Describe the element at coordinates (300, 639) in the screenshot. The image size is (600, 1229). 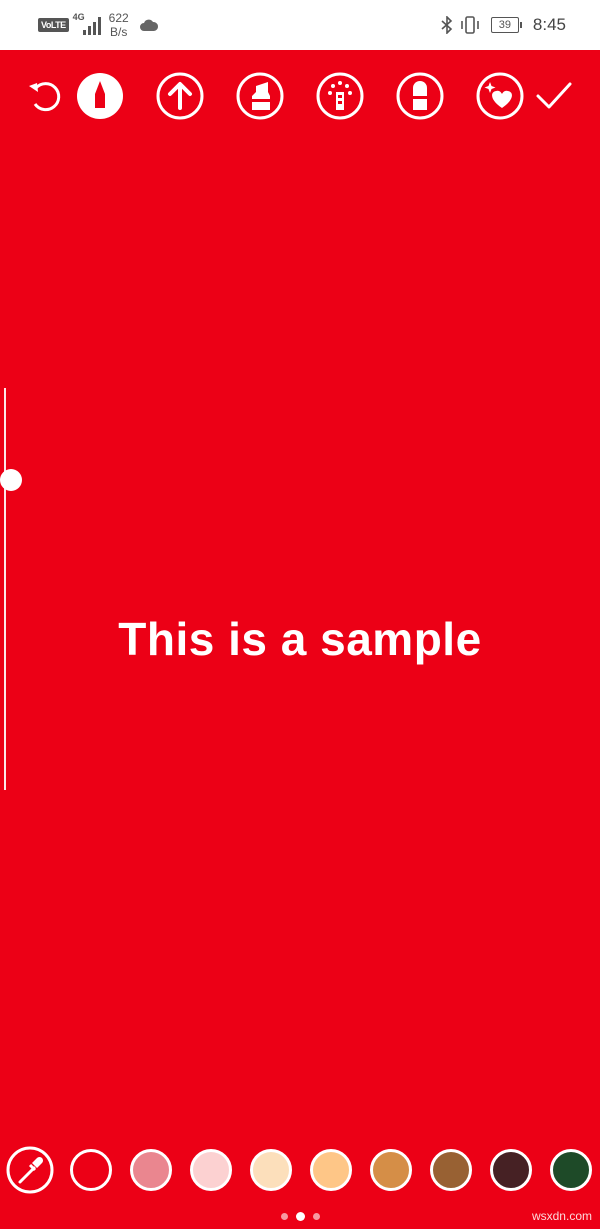
I see `canvas-text: This is a sample` at that location.